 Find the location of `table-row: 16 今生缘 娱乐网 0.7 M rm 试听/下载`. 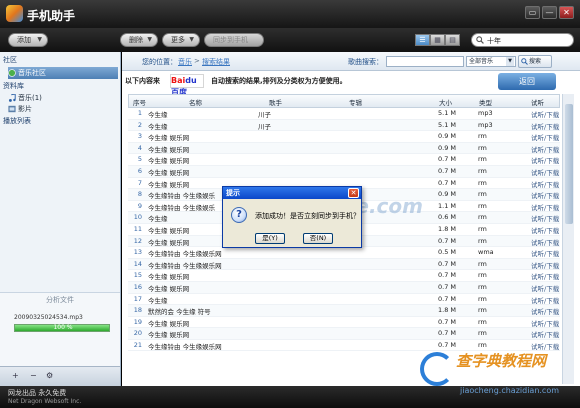

table-row: 16 今生缘 娱乐网 0.7 M rm 试听/下载 is located at coordinates (344, 287).